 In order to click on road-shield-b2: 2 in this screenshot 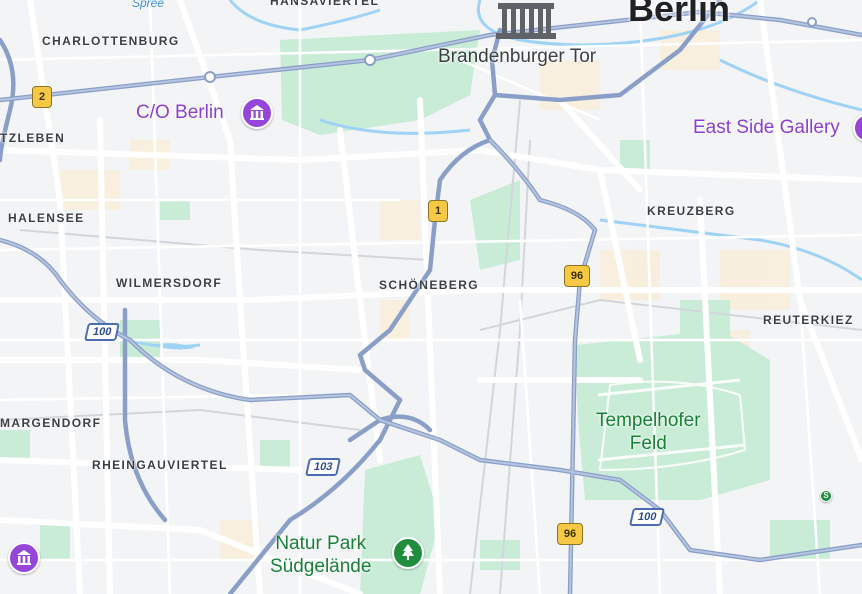, I will do `click(42, 97)`.